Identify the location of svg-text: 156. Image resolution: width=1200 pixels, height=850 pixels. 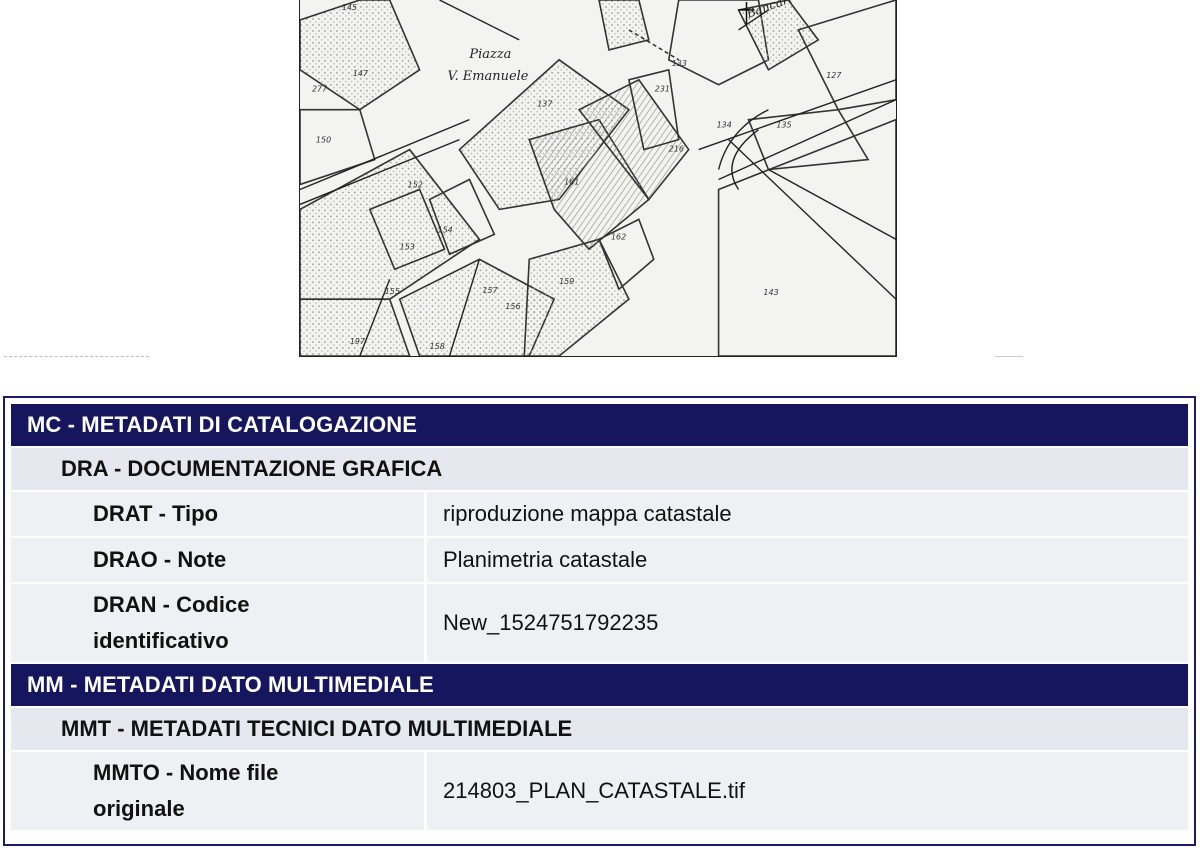
(512, 306).